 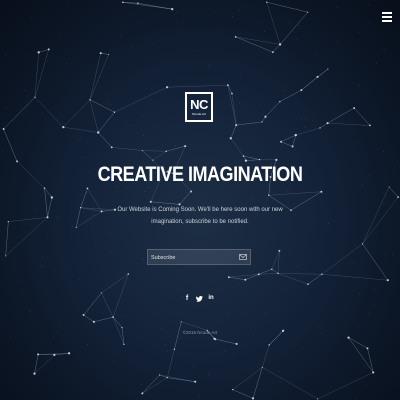 I want to click on facebook-icon: f, so click(x=187, y=298).